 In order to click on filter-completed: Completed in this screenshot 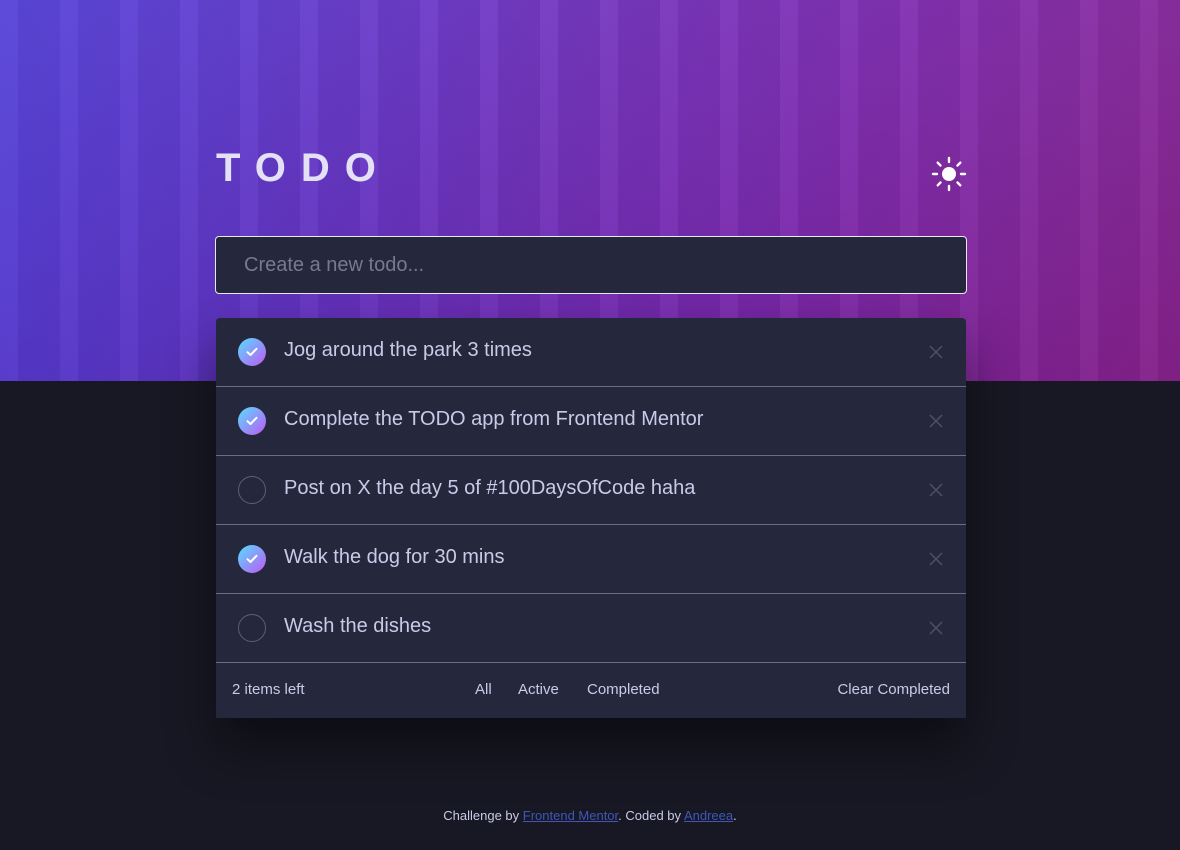, I will do `click(623, 689)`.